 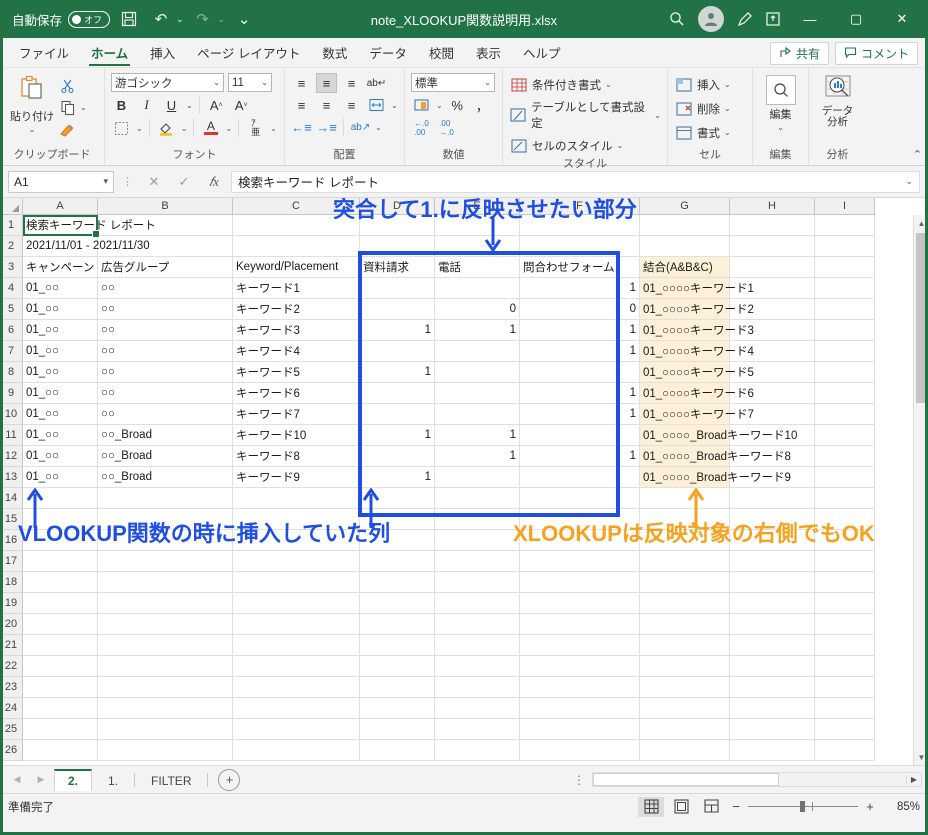 I want to click on cell-H22, so click(x=772, y=666).